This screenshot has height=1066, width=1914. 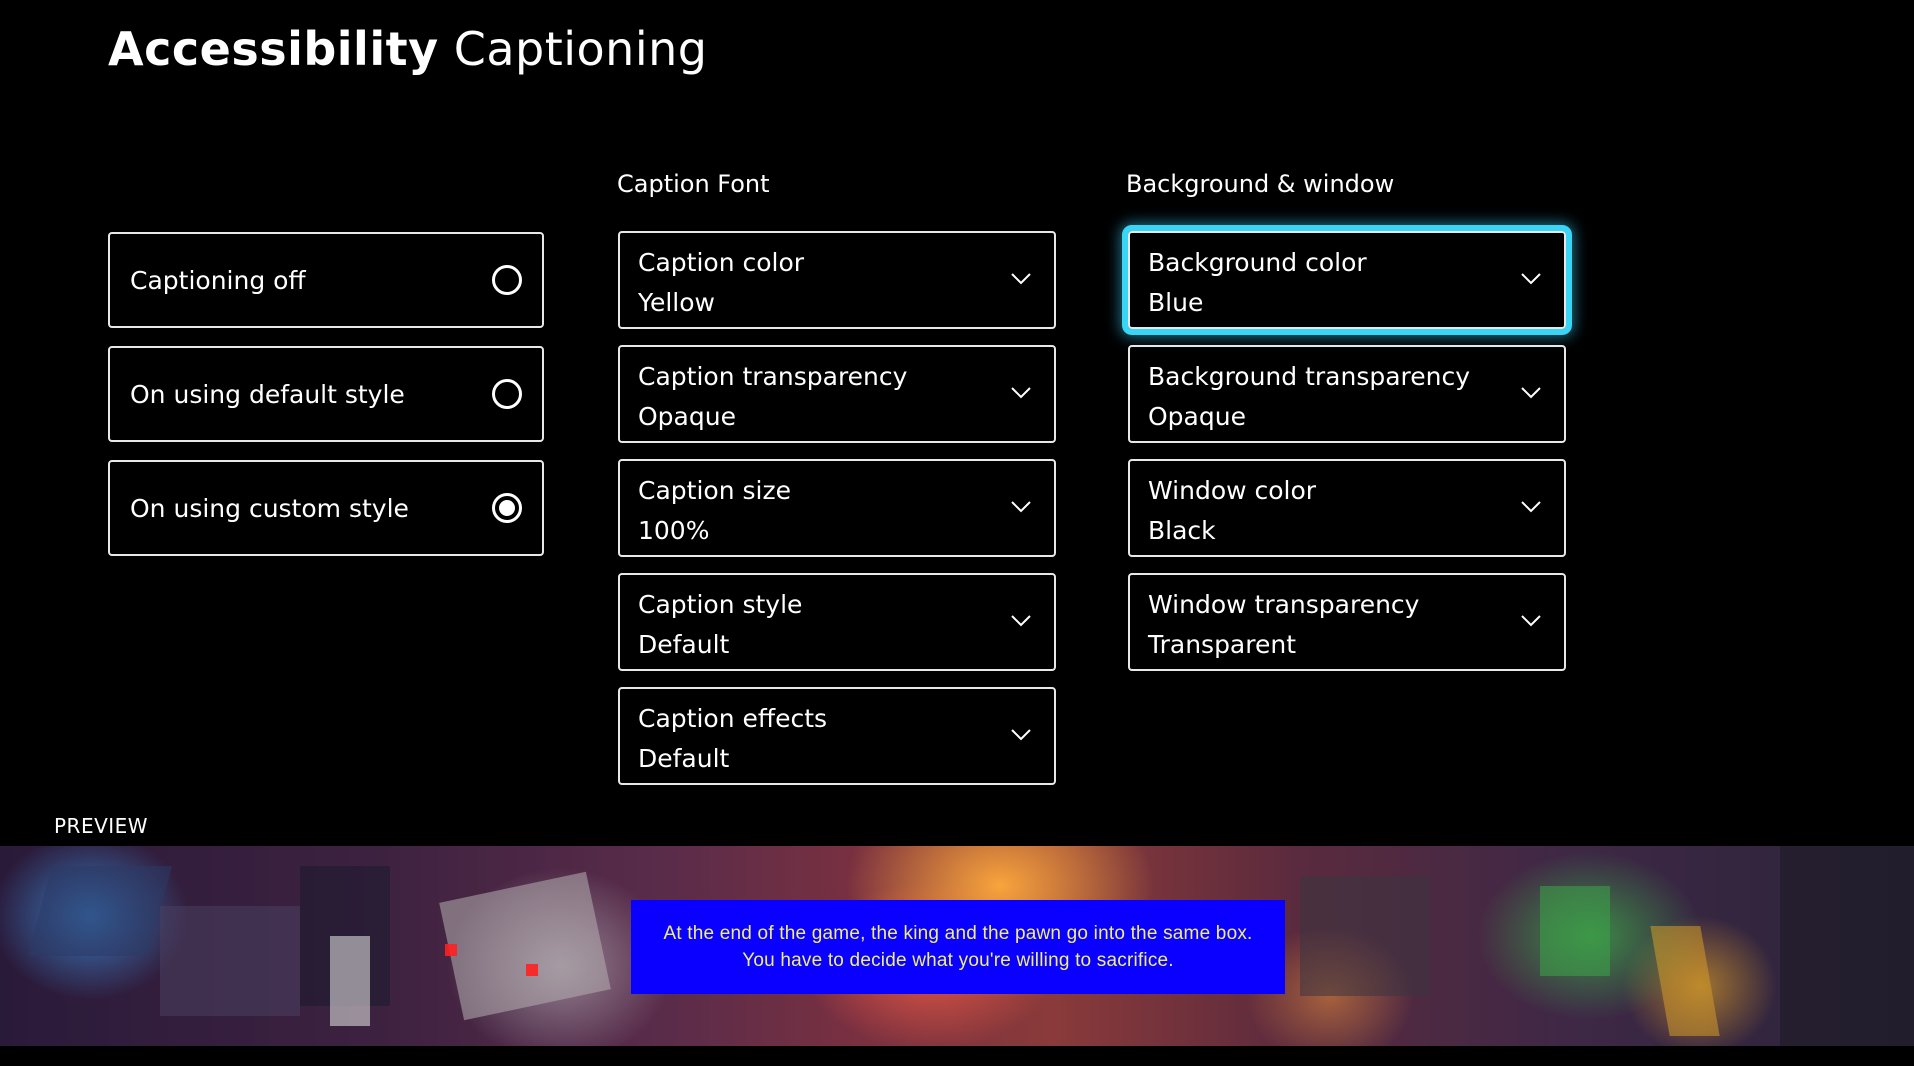 What do you see at coordinates (507, 508) in the screenshot?
I see `radio-checked-icon` at bounding box center [507, 508].